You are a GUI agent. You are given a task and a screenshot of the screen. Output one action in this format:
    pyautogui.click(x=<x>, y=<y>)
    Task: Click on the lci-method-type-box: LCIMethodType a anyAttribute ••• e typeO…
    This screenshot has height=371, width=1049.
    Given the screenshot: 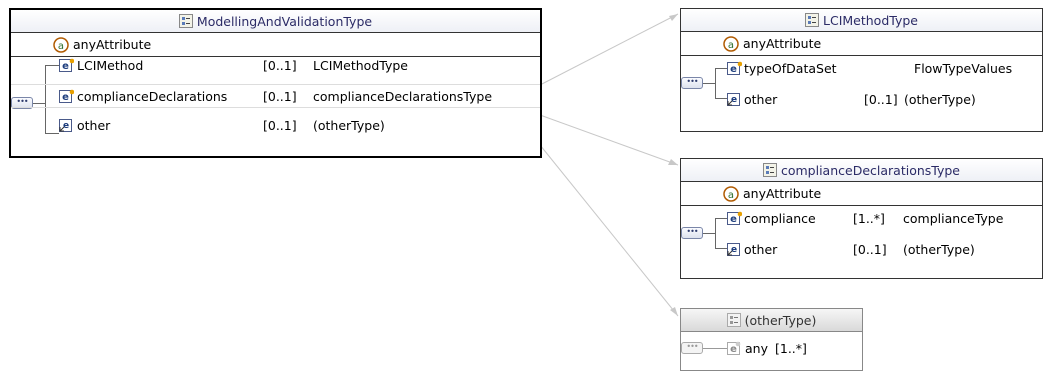 What is the action you would take?
    pyautogui.click(x=861, y=70)
    